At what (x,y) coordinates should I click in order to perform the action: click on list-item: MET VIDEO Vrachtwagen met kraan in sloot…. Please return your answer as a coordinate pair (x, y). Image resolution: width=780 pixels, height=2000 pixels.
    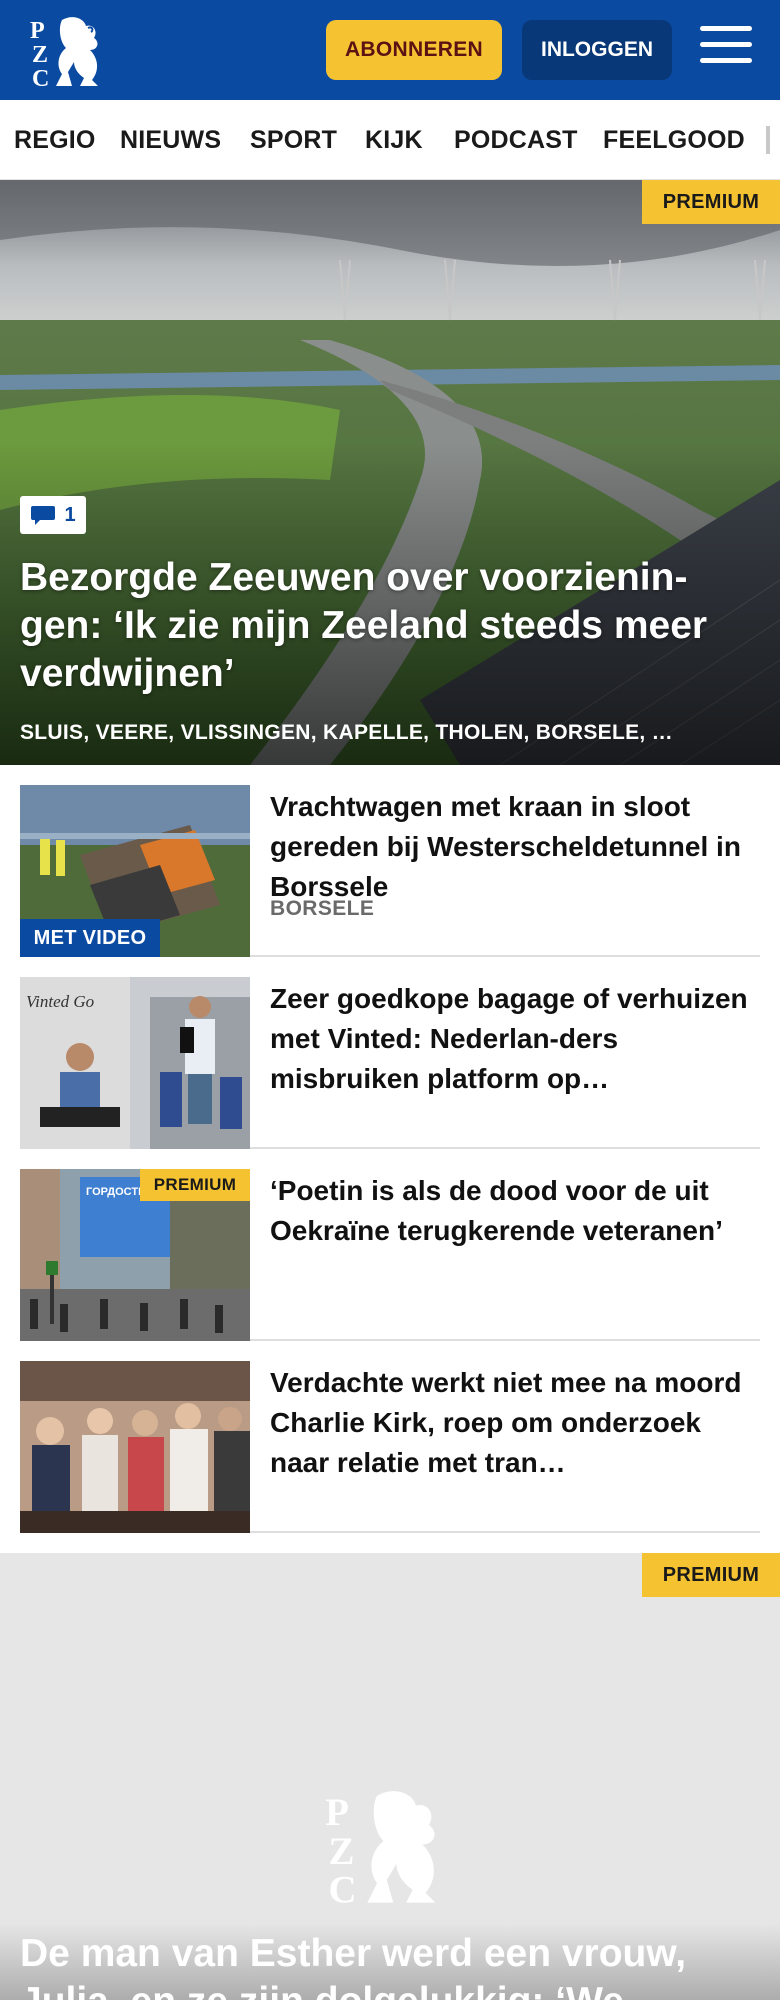
    Looking at the image, I should click on (390, 861).